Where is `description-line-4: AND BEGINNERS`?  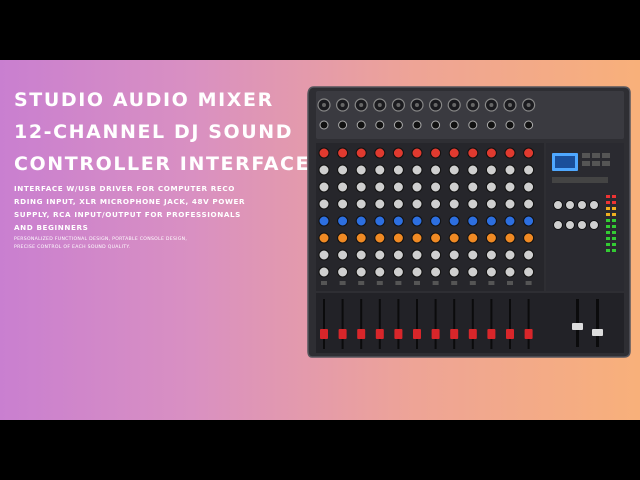
description-line-4: AND BEGINNERS is located at coordinates (51, 227).